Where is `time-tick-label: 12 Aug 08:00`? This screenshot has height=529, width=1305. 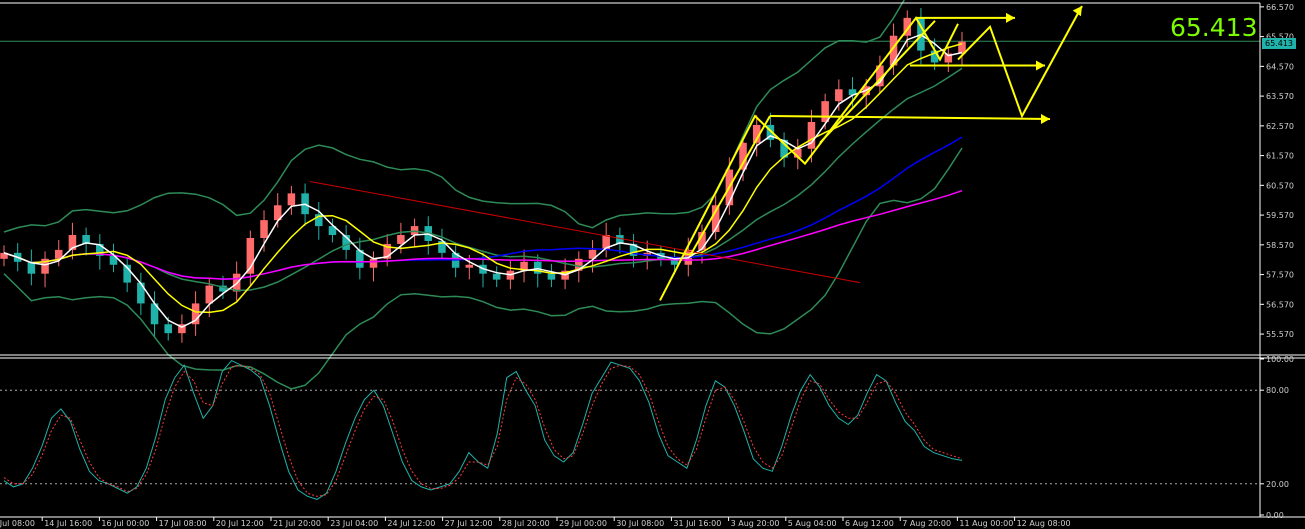
time-tick-label: 12 Aug 08:00 is located at coordinates (1044, 523).